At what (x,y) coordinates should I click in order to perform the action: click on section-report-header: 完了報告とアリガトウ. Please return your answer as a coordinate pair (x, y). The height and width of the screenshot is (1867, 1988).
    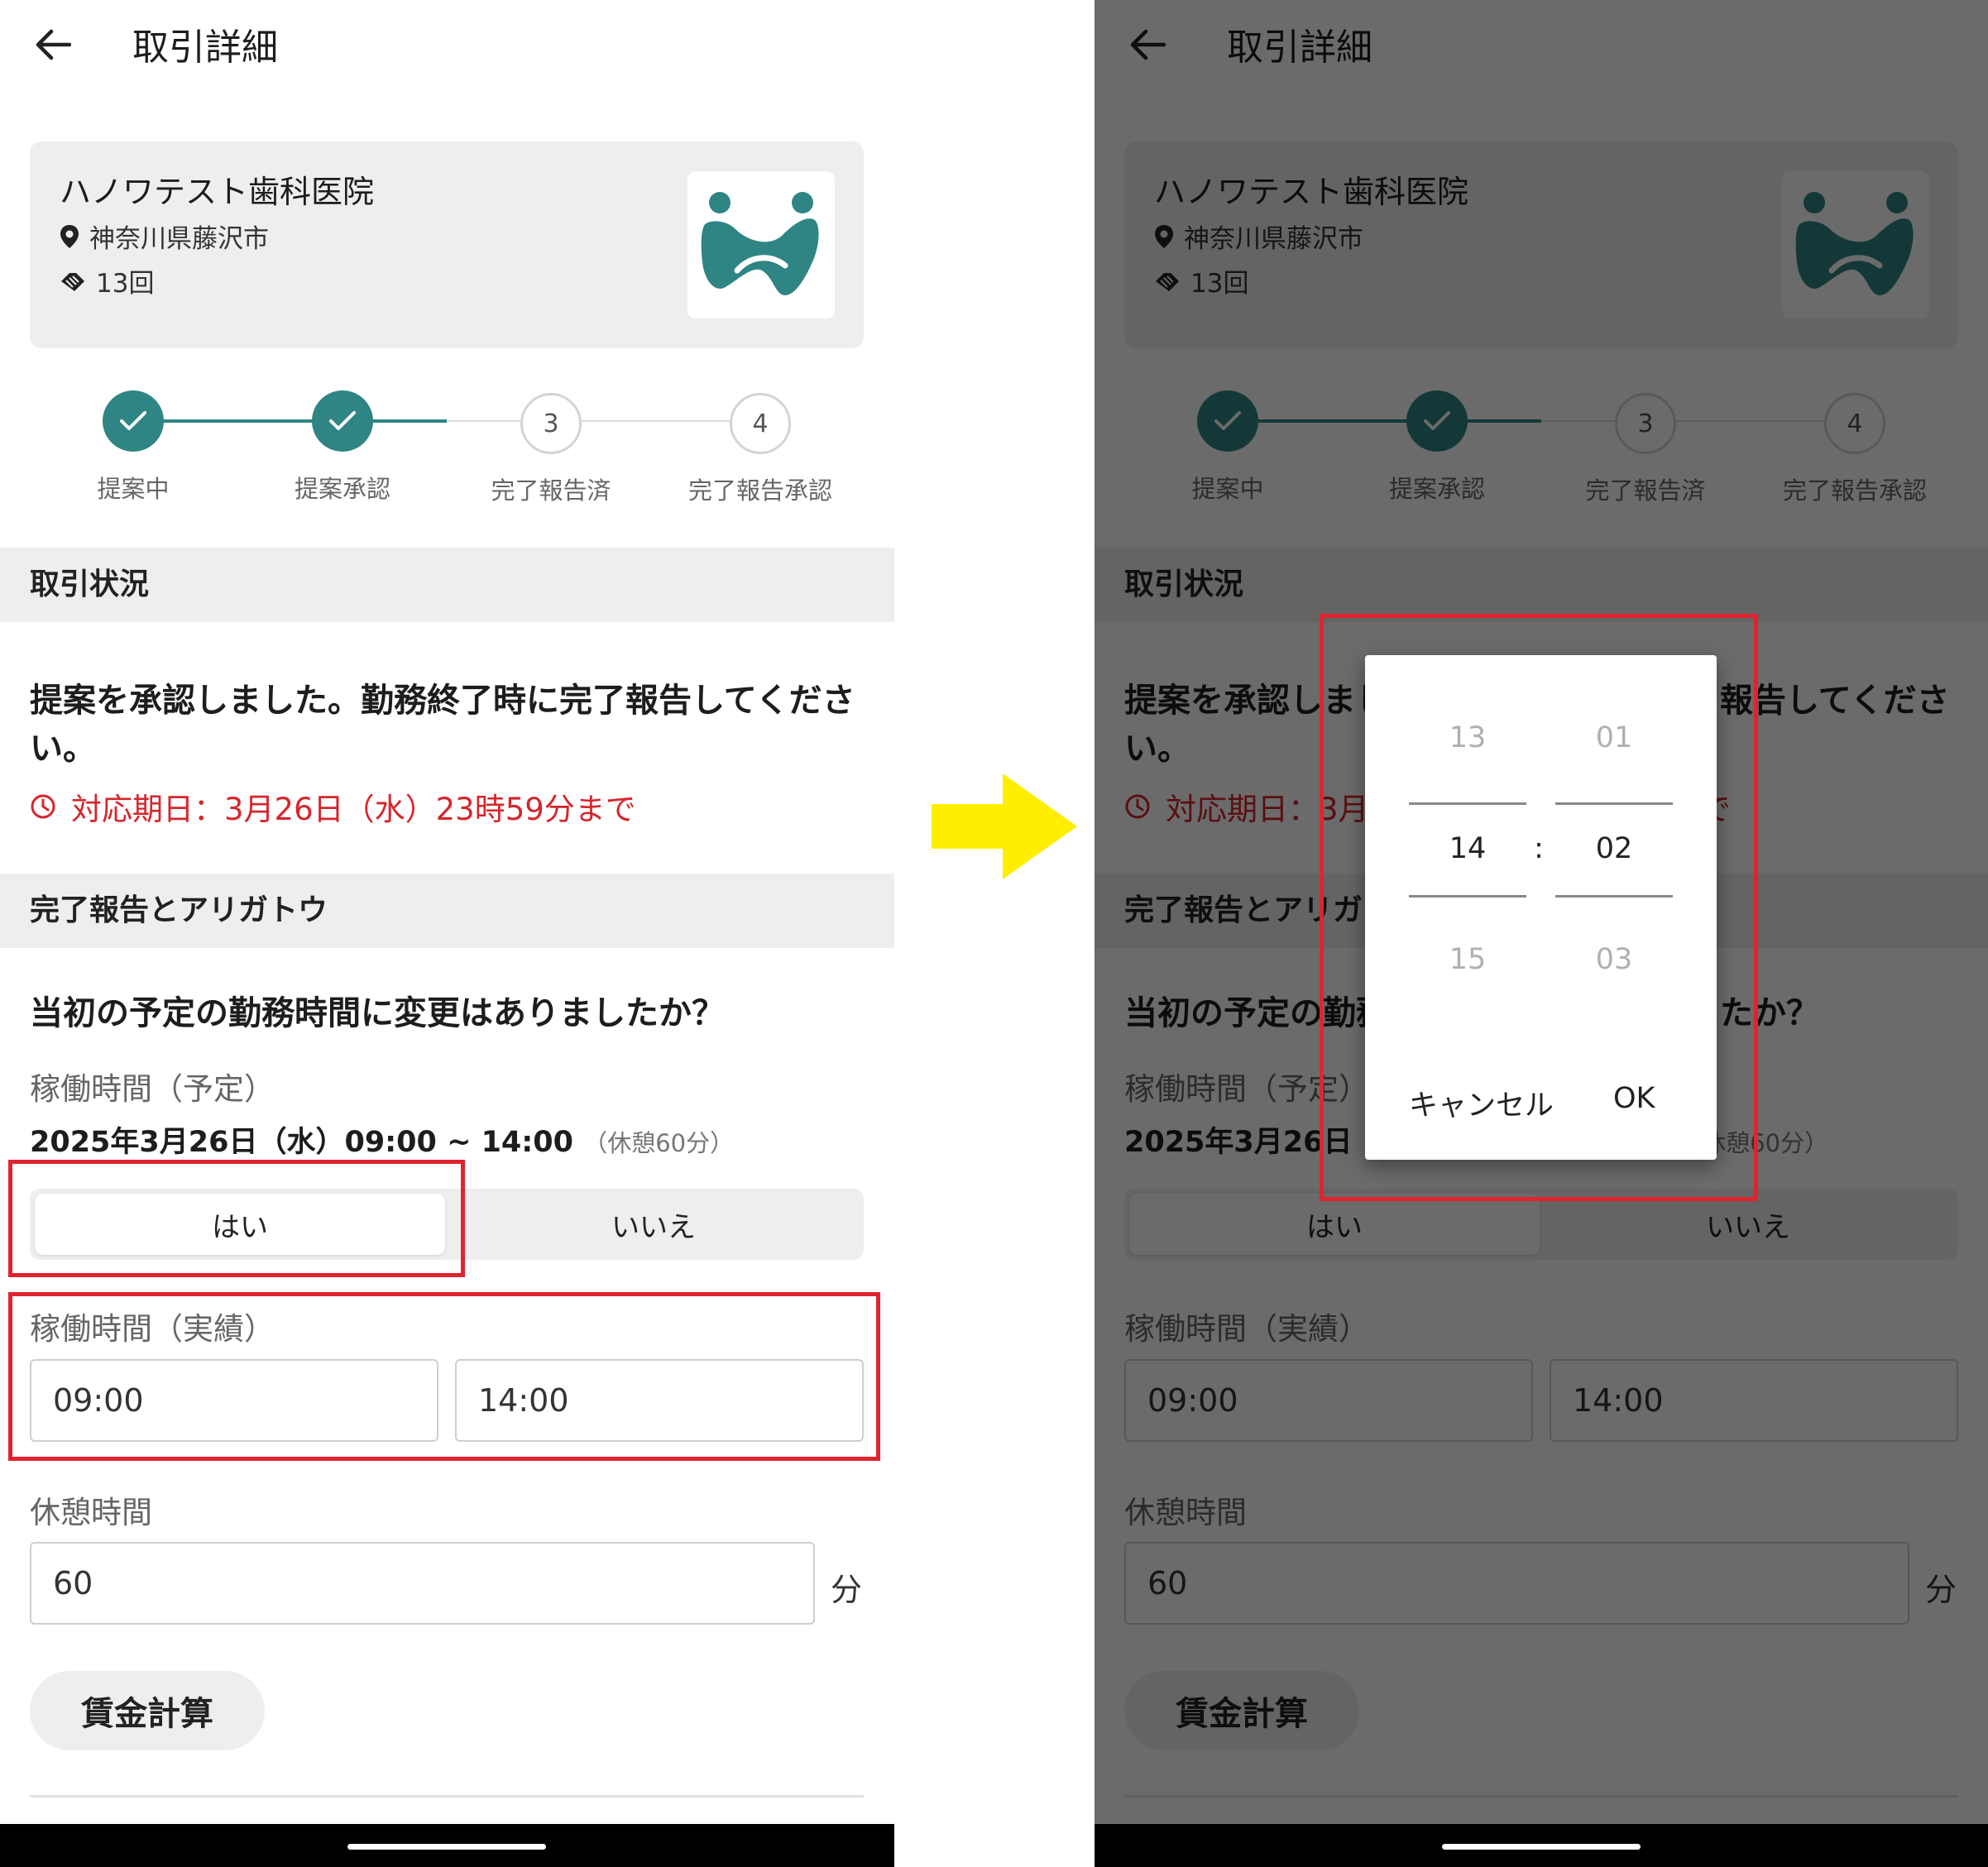
    Looking at the image, I should click on (447, 911).